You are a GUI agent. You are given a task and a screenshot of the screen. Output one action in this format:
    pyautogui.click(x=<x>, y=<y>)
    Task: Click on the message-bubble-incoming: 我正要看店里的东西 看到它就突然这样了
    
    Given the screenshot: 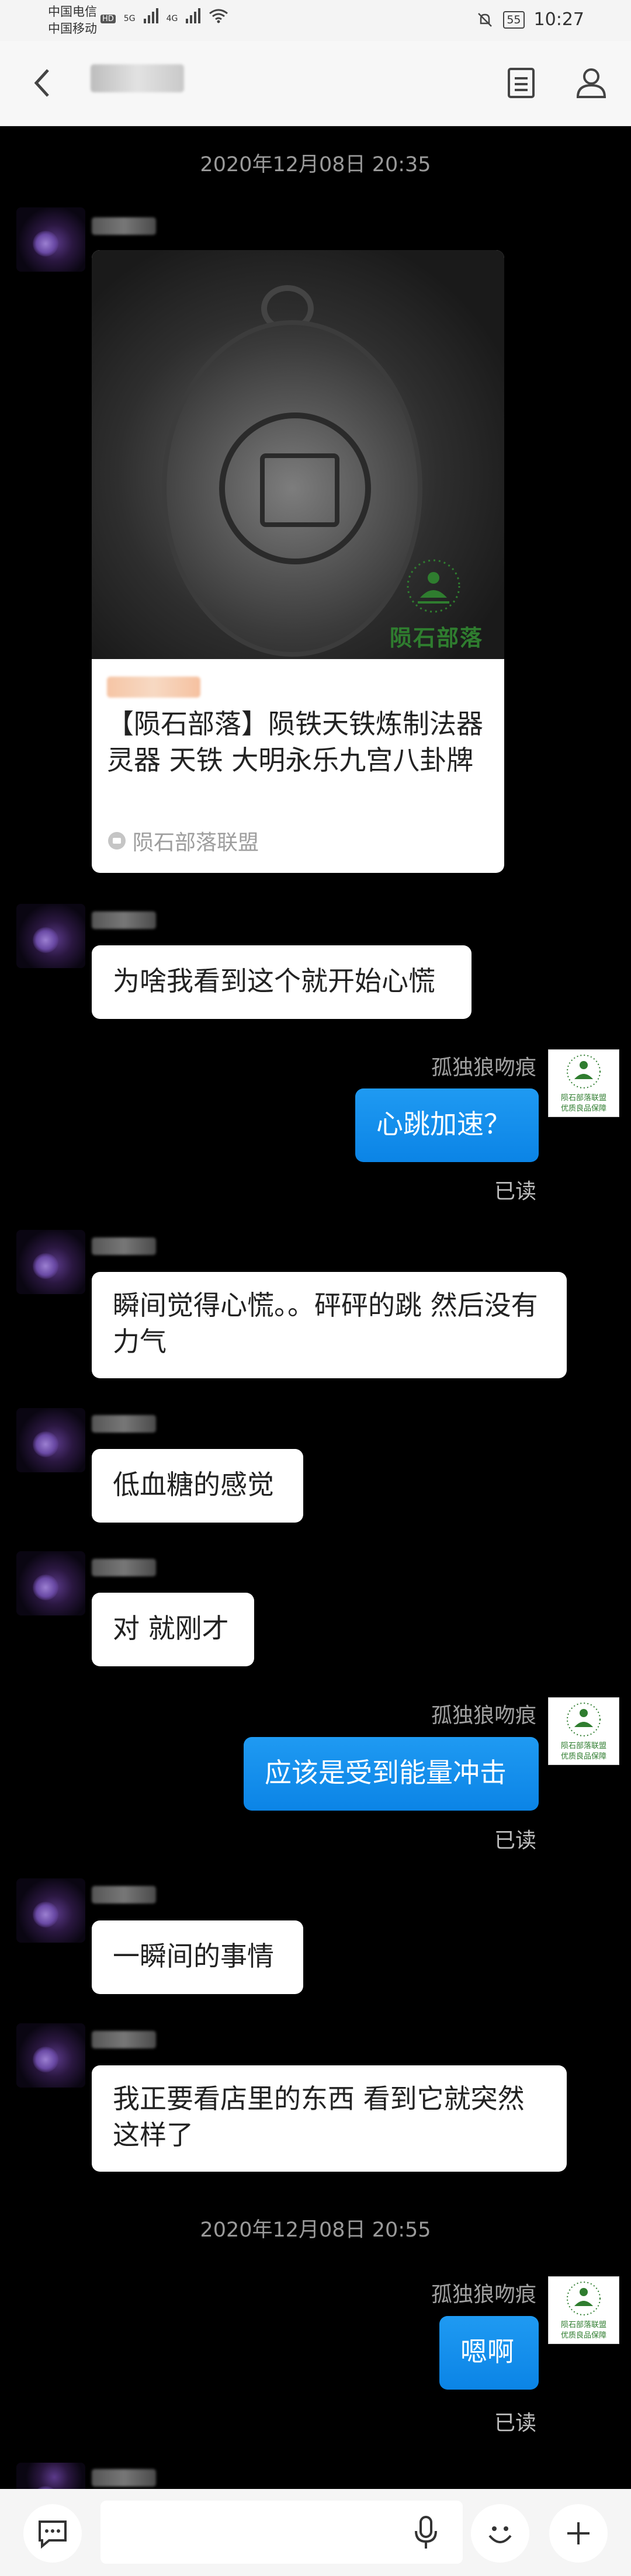 What is the action you would take?
    pyautogui.click(x=329, y=2118)
    